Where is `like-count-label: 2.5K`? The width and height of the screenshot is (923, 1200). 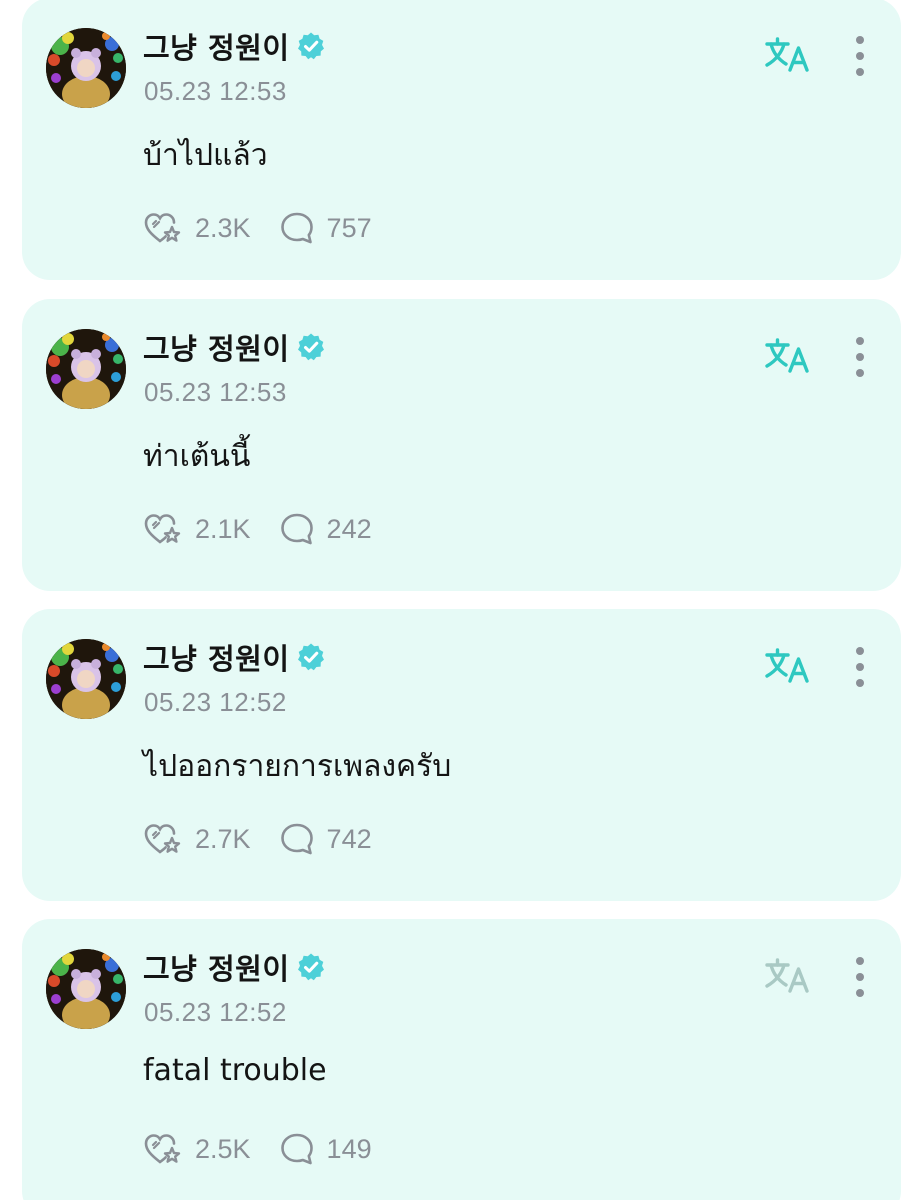
like-count-label: 2.5K is located at coordinates (223, 1148).